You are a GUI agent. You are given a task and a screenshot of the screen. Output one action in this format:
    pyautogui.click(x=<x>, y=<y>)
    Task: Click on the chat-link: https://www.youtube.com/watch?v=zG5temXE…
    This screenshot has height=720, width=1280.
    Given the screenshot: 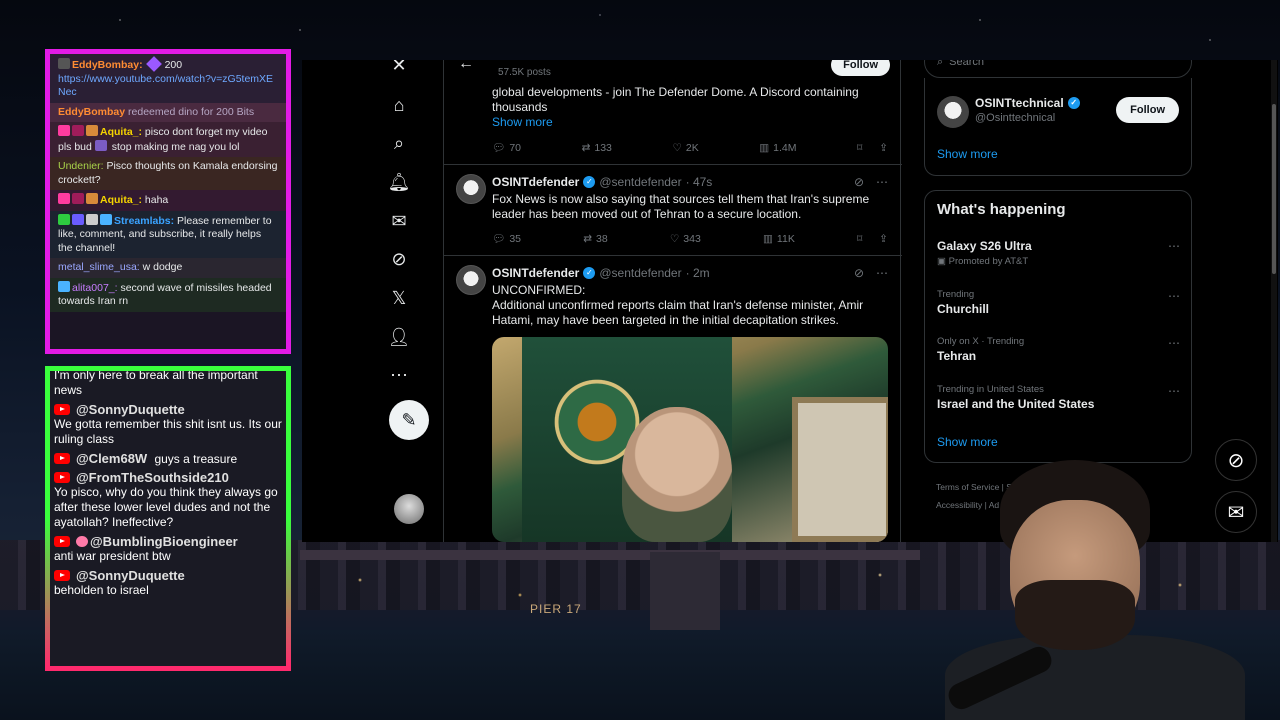 What is the action you would take?
    pyautogui.click(x=165, y=86)
    